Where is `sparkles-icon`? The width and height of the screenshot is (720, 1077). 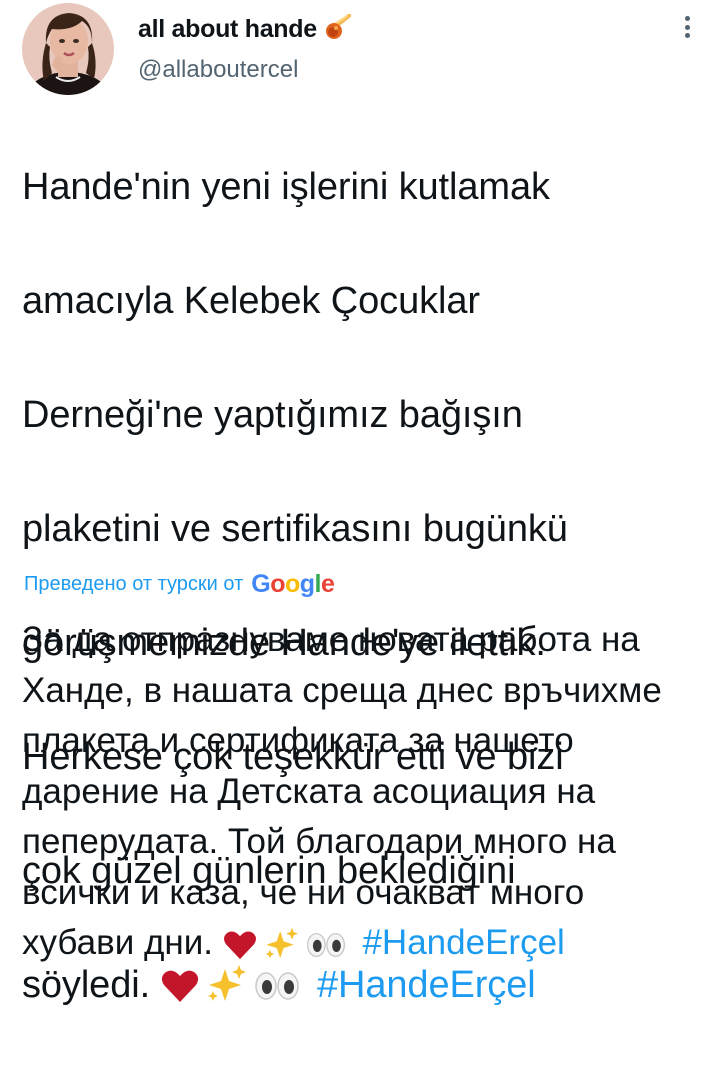
sparkles-icon is located at coordinates (281, 949).